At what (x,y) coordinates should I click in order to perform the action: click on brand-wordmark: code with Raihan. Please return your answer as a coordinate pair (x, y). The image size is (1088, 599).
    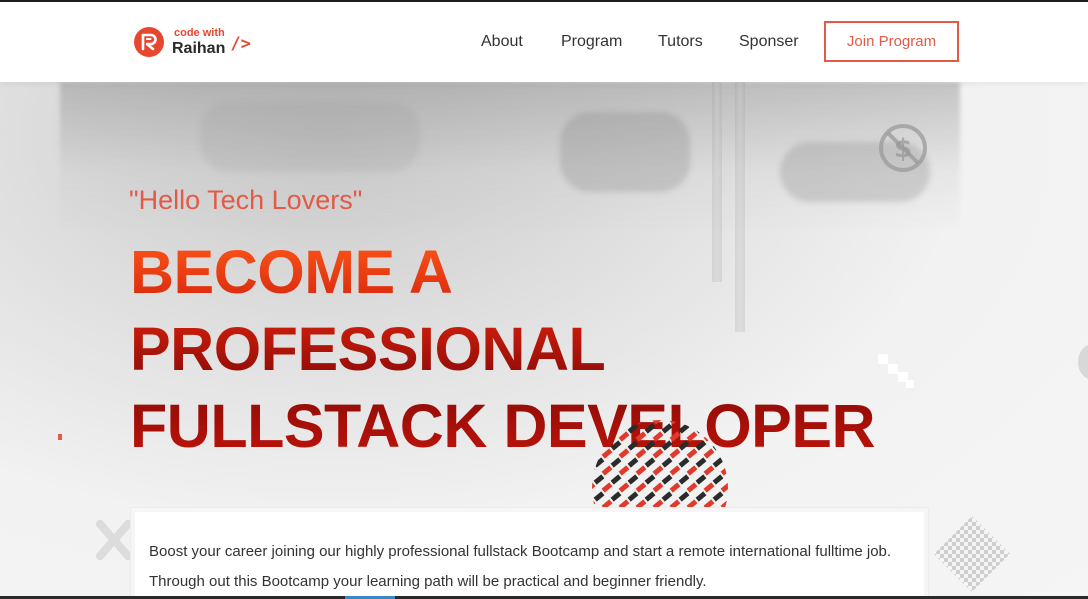
    Looking at the image, I should click on (199, 41).